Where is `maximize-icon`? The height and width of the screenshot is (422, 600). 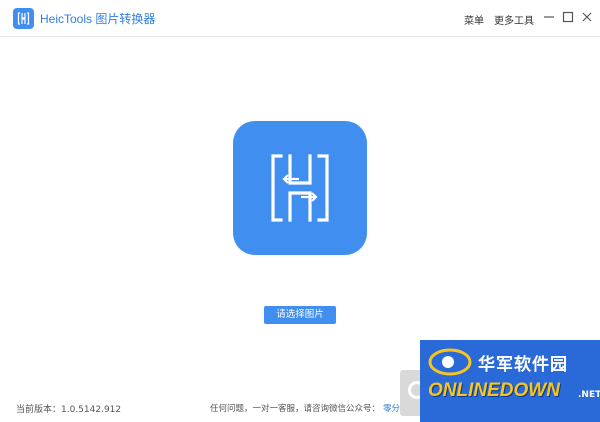 maximize-icon is located at coordinates (568, 17).